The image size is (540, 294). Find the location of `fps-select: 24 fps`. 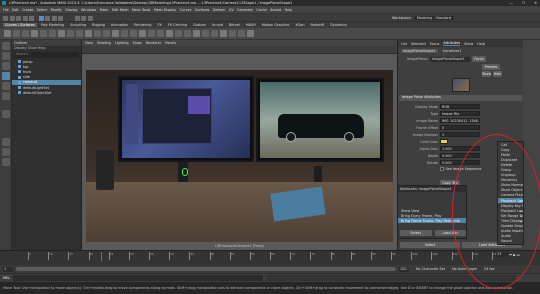

fps-select: 24 fps is located at coordinates (489, 269).